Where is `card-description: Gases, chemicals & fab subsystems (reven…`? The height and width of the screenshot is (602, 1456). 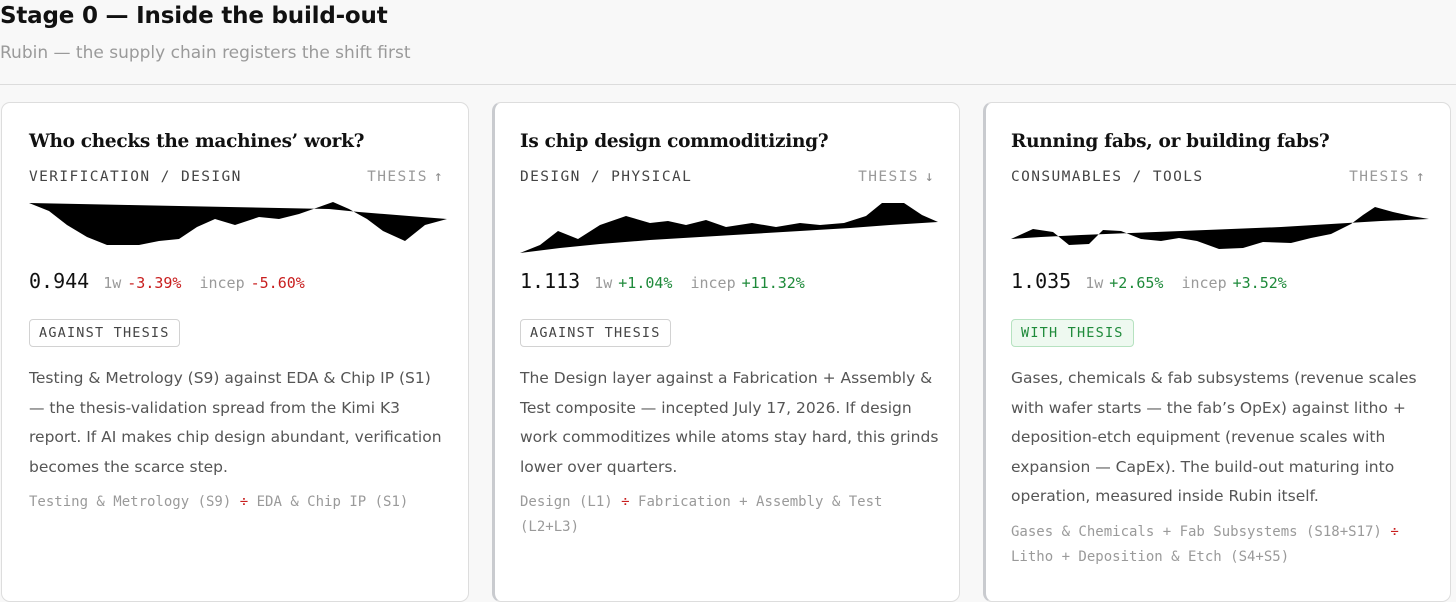 card-description: Gases, chemicals & fab subsystems (reven… is located at coordinates (1214, 437).